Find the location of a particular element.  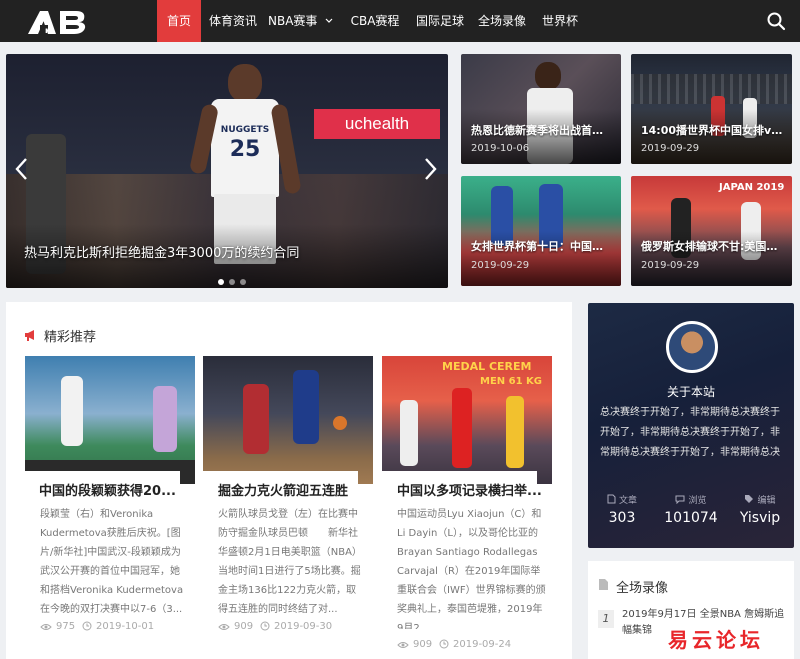

banner-text: JAPAN 2019 is located at coordinates (752, 187).